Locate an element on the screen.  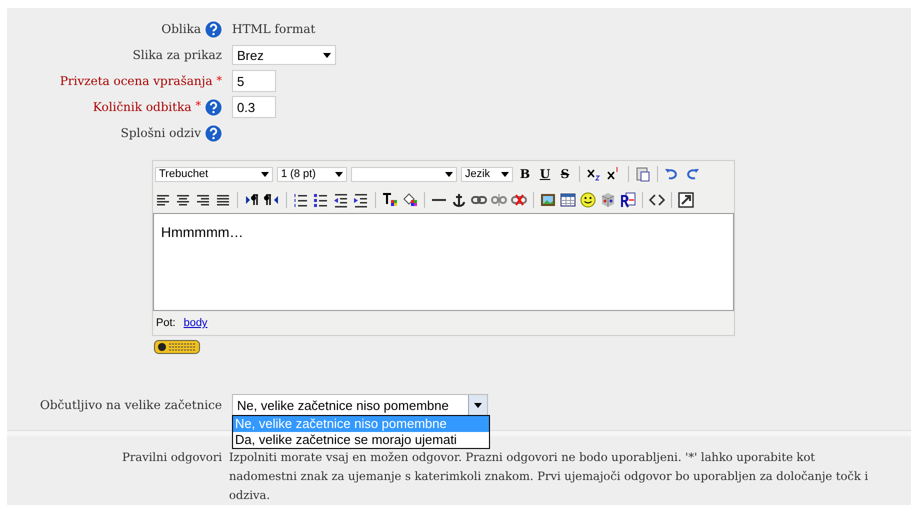
path-link: body is located at coordinates (196, 323).